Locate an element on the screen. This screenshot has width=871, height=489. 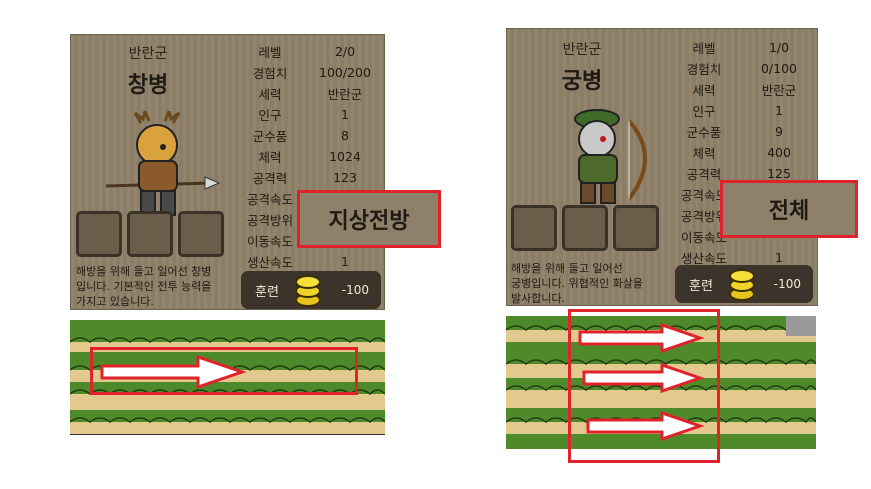
stat-row: 체력 400 is located at coordinates (741, 153).